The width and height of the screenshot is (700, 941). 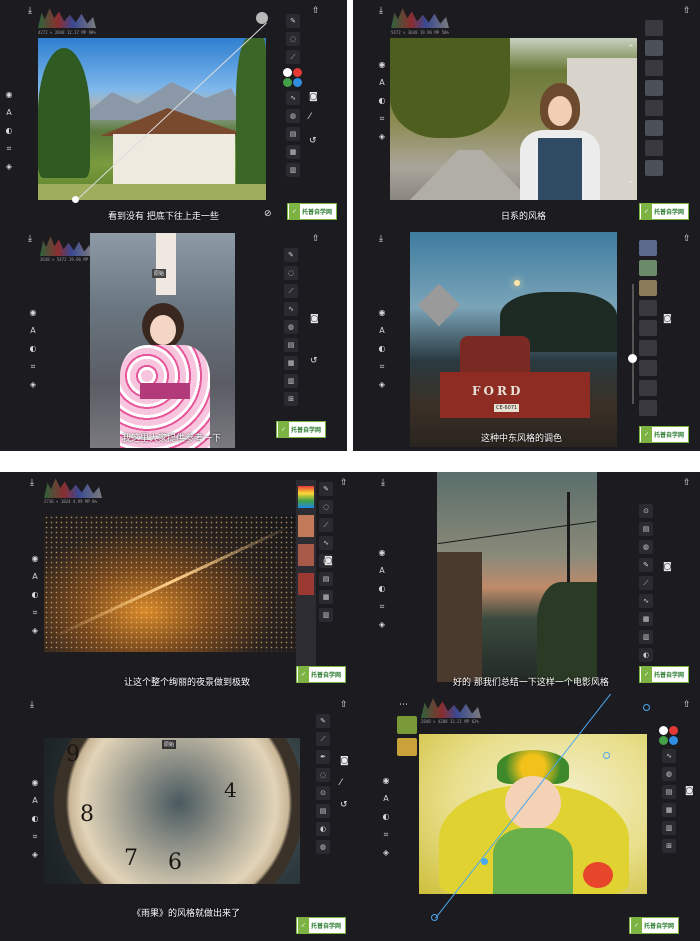 I want to click on pen-icon: ✒, so click(x=323, y=757).